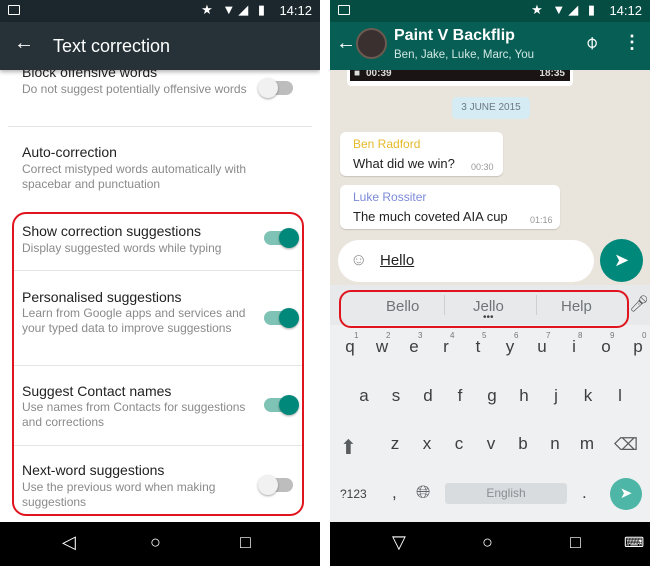 This screenshot has width=650, height=566. Describe the element at coordinates (399, 542) in the screenshot. I see `back-nav-icon: ▽` at that location.